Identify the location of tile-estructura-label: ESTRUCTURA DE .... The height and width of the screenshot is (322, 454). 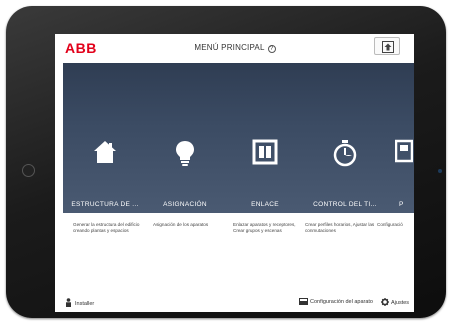
(105, 204).